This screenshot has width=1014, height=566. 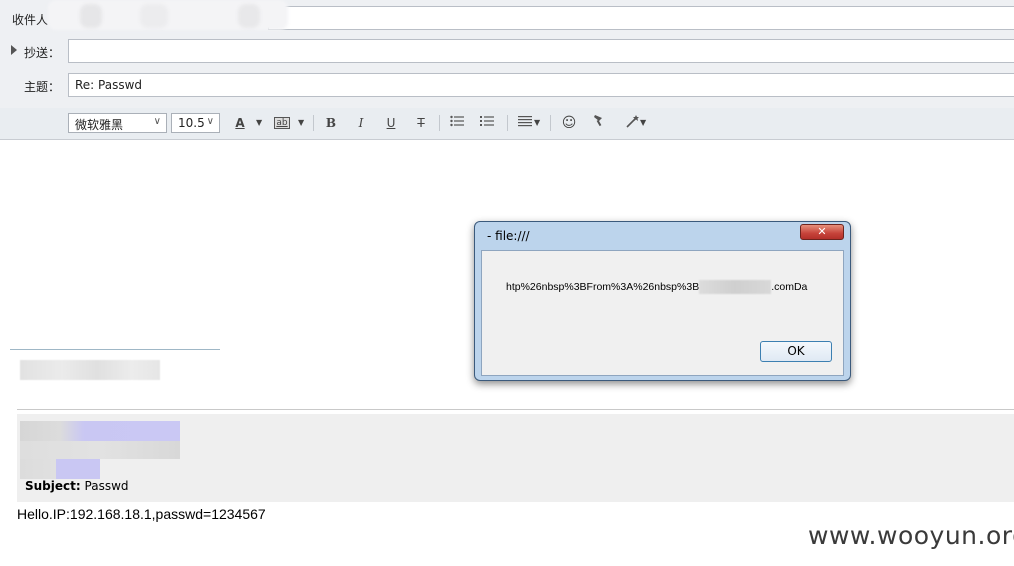 I want to click on redacted-sender, so click(x=100, y=431).